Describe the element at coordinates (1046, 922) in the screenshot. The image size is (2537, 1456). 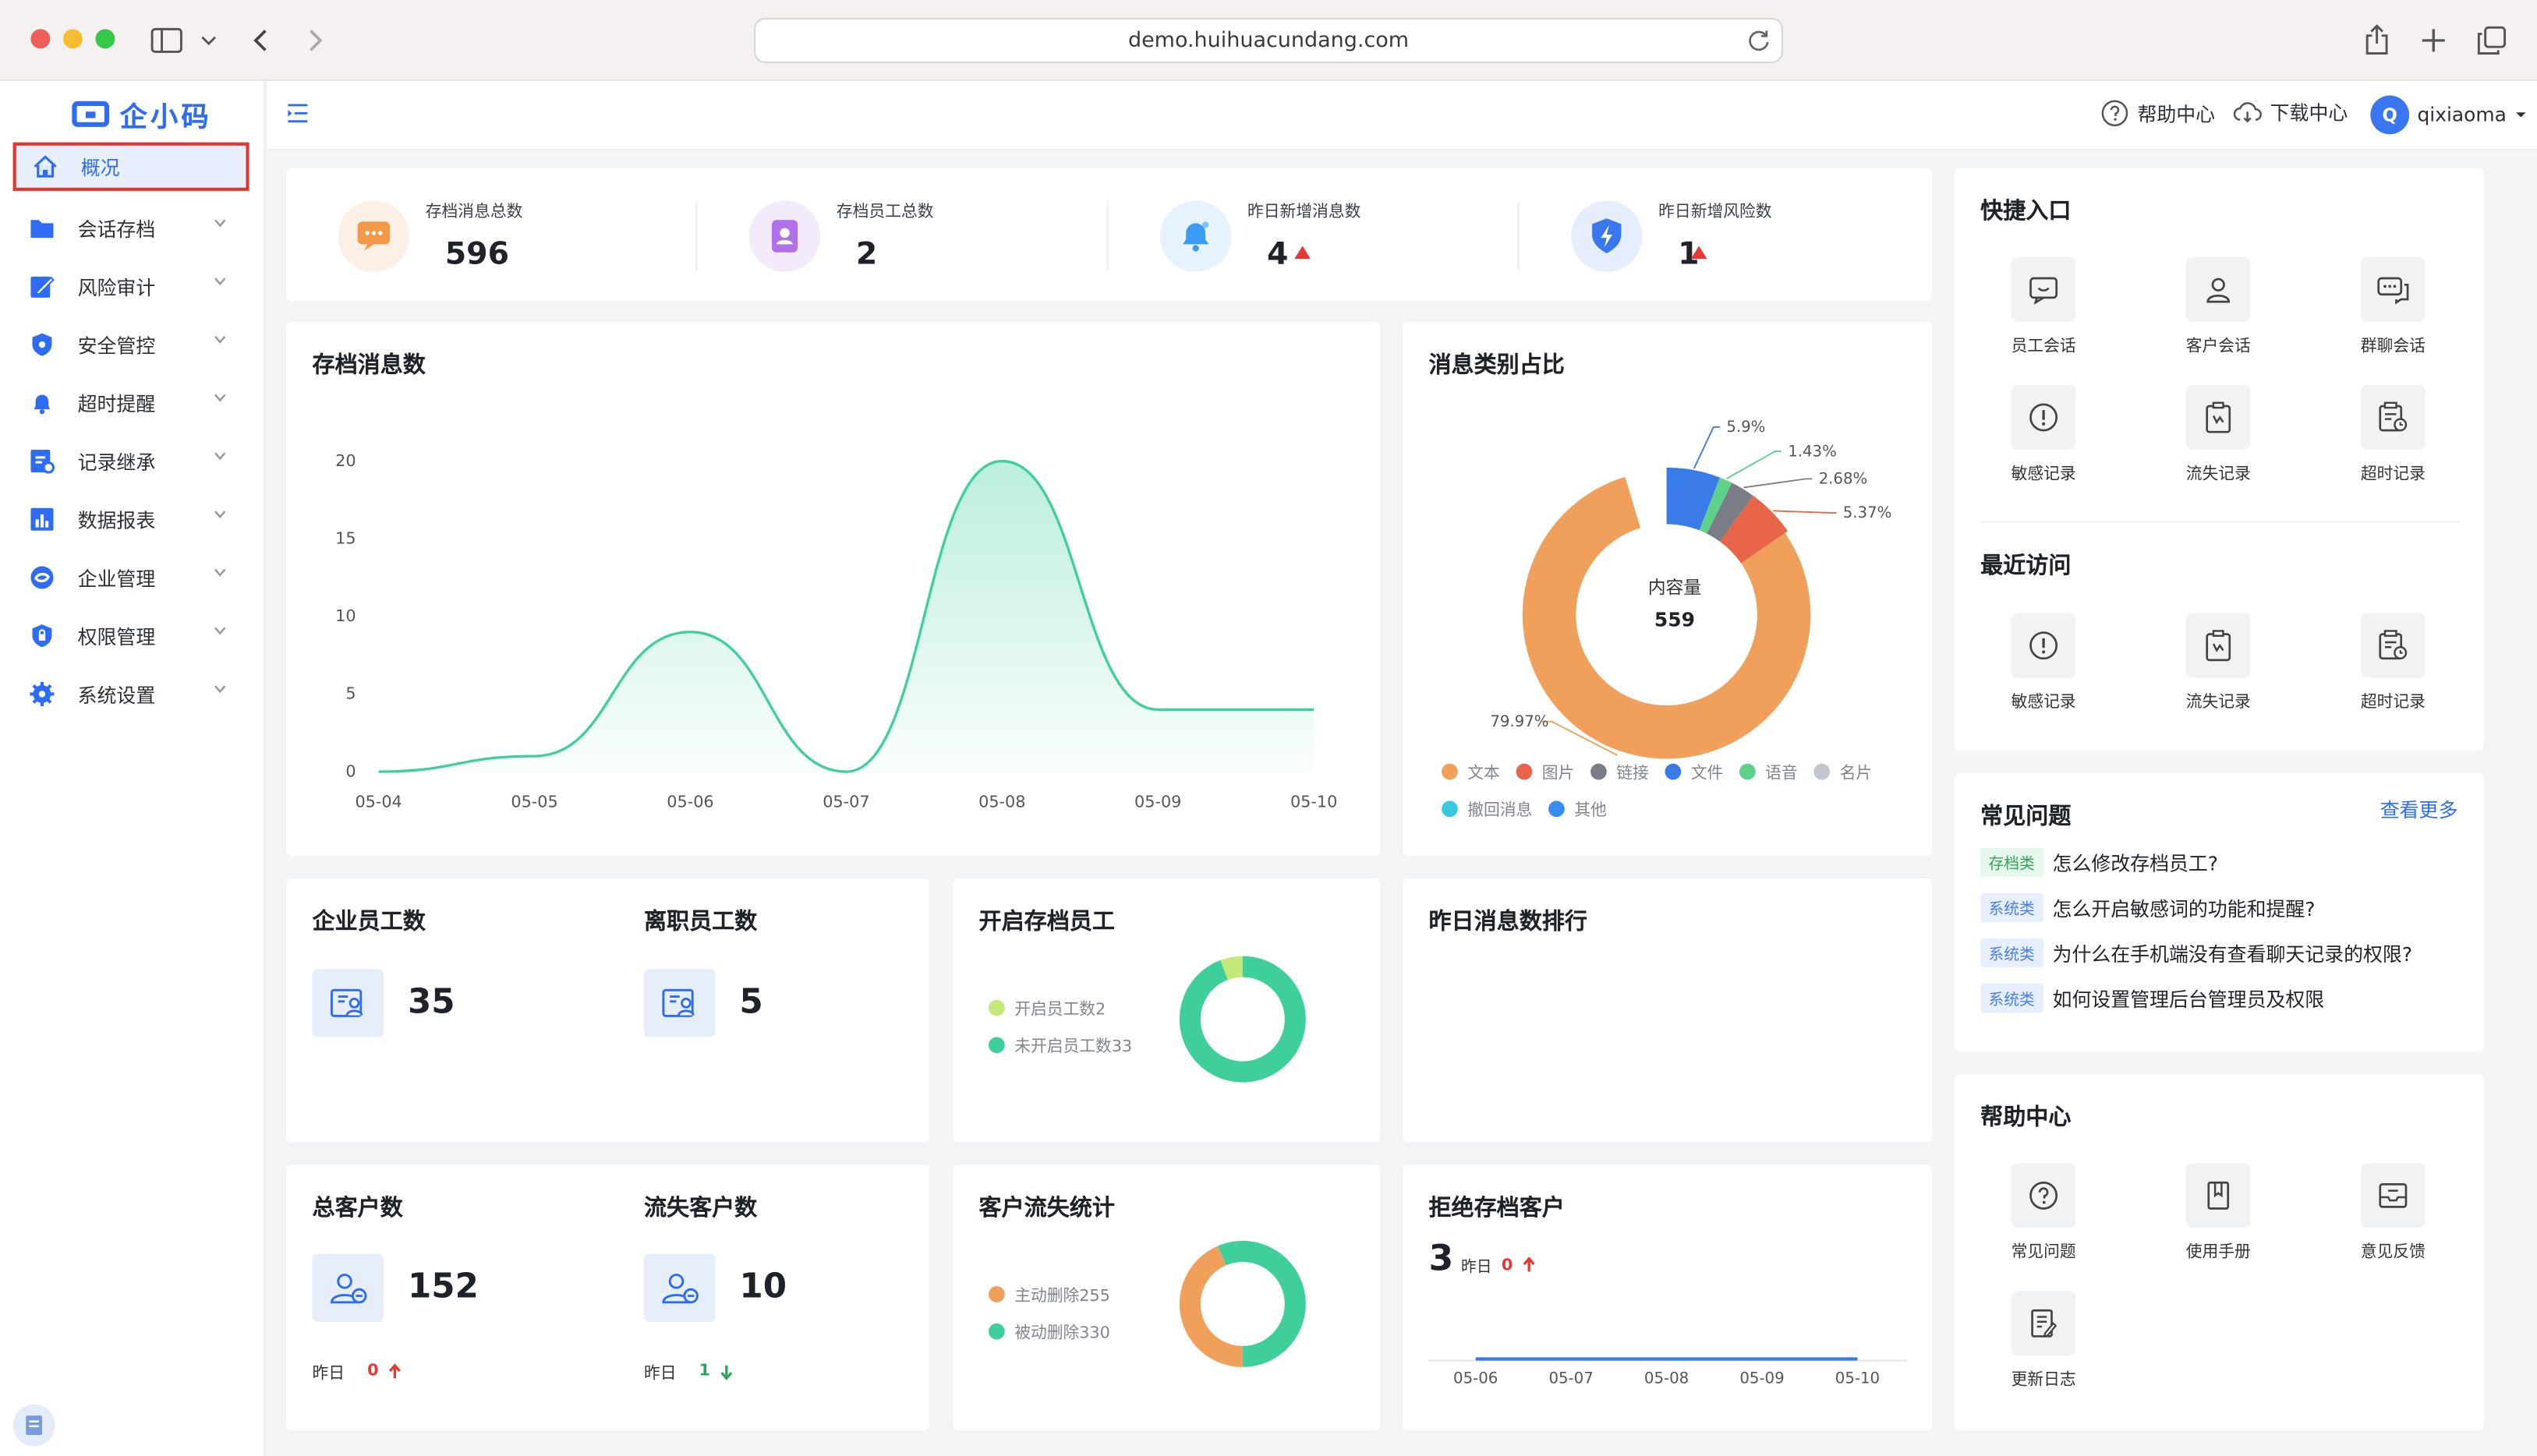
I see `card-title: 开启存档员工` at that location.